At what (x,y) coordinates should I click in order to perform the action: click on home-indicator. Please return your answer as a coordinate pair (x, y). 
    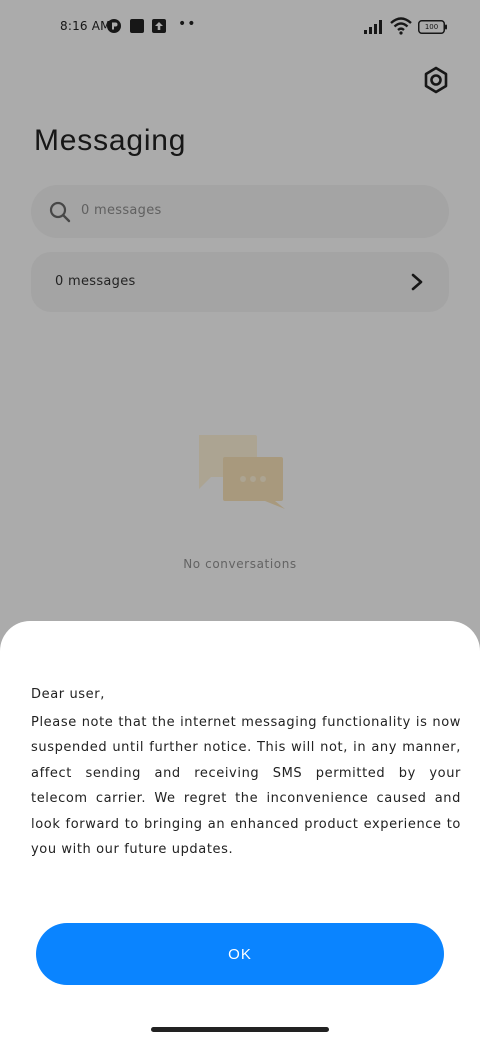
    Looking at the image, I should click on (240, 1029).